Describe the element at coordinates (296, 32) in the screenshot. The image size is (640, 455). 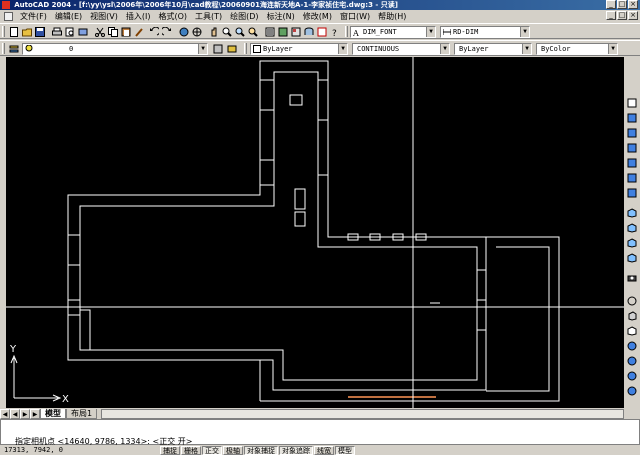
I see `tool-palettes-icon` at that location.